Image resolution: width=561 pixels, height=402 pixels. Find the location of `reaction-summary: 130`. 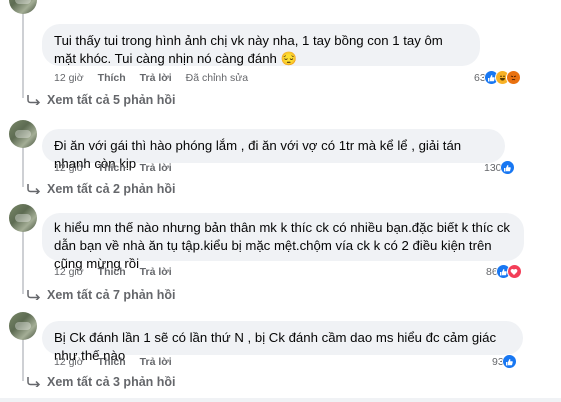

reaction-summary: 130 is located at coordinates (499, 167).